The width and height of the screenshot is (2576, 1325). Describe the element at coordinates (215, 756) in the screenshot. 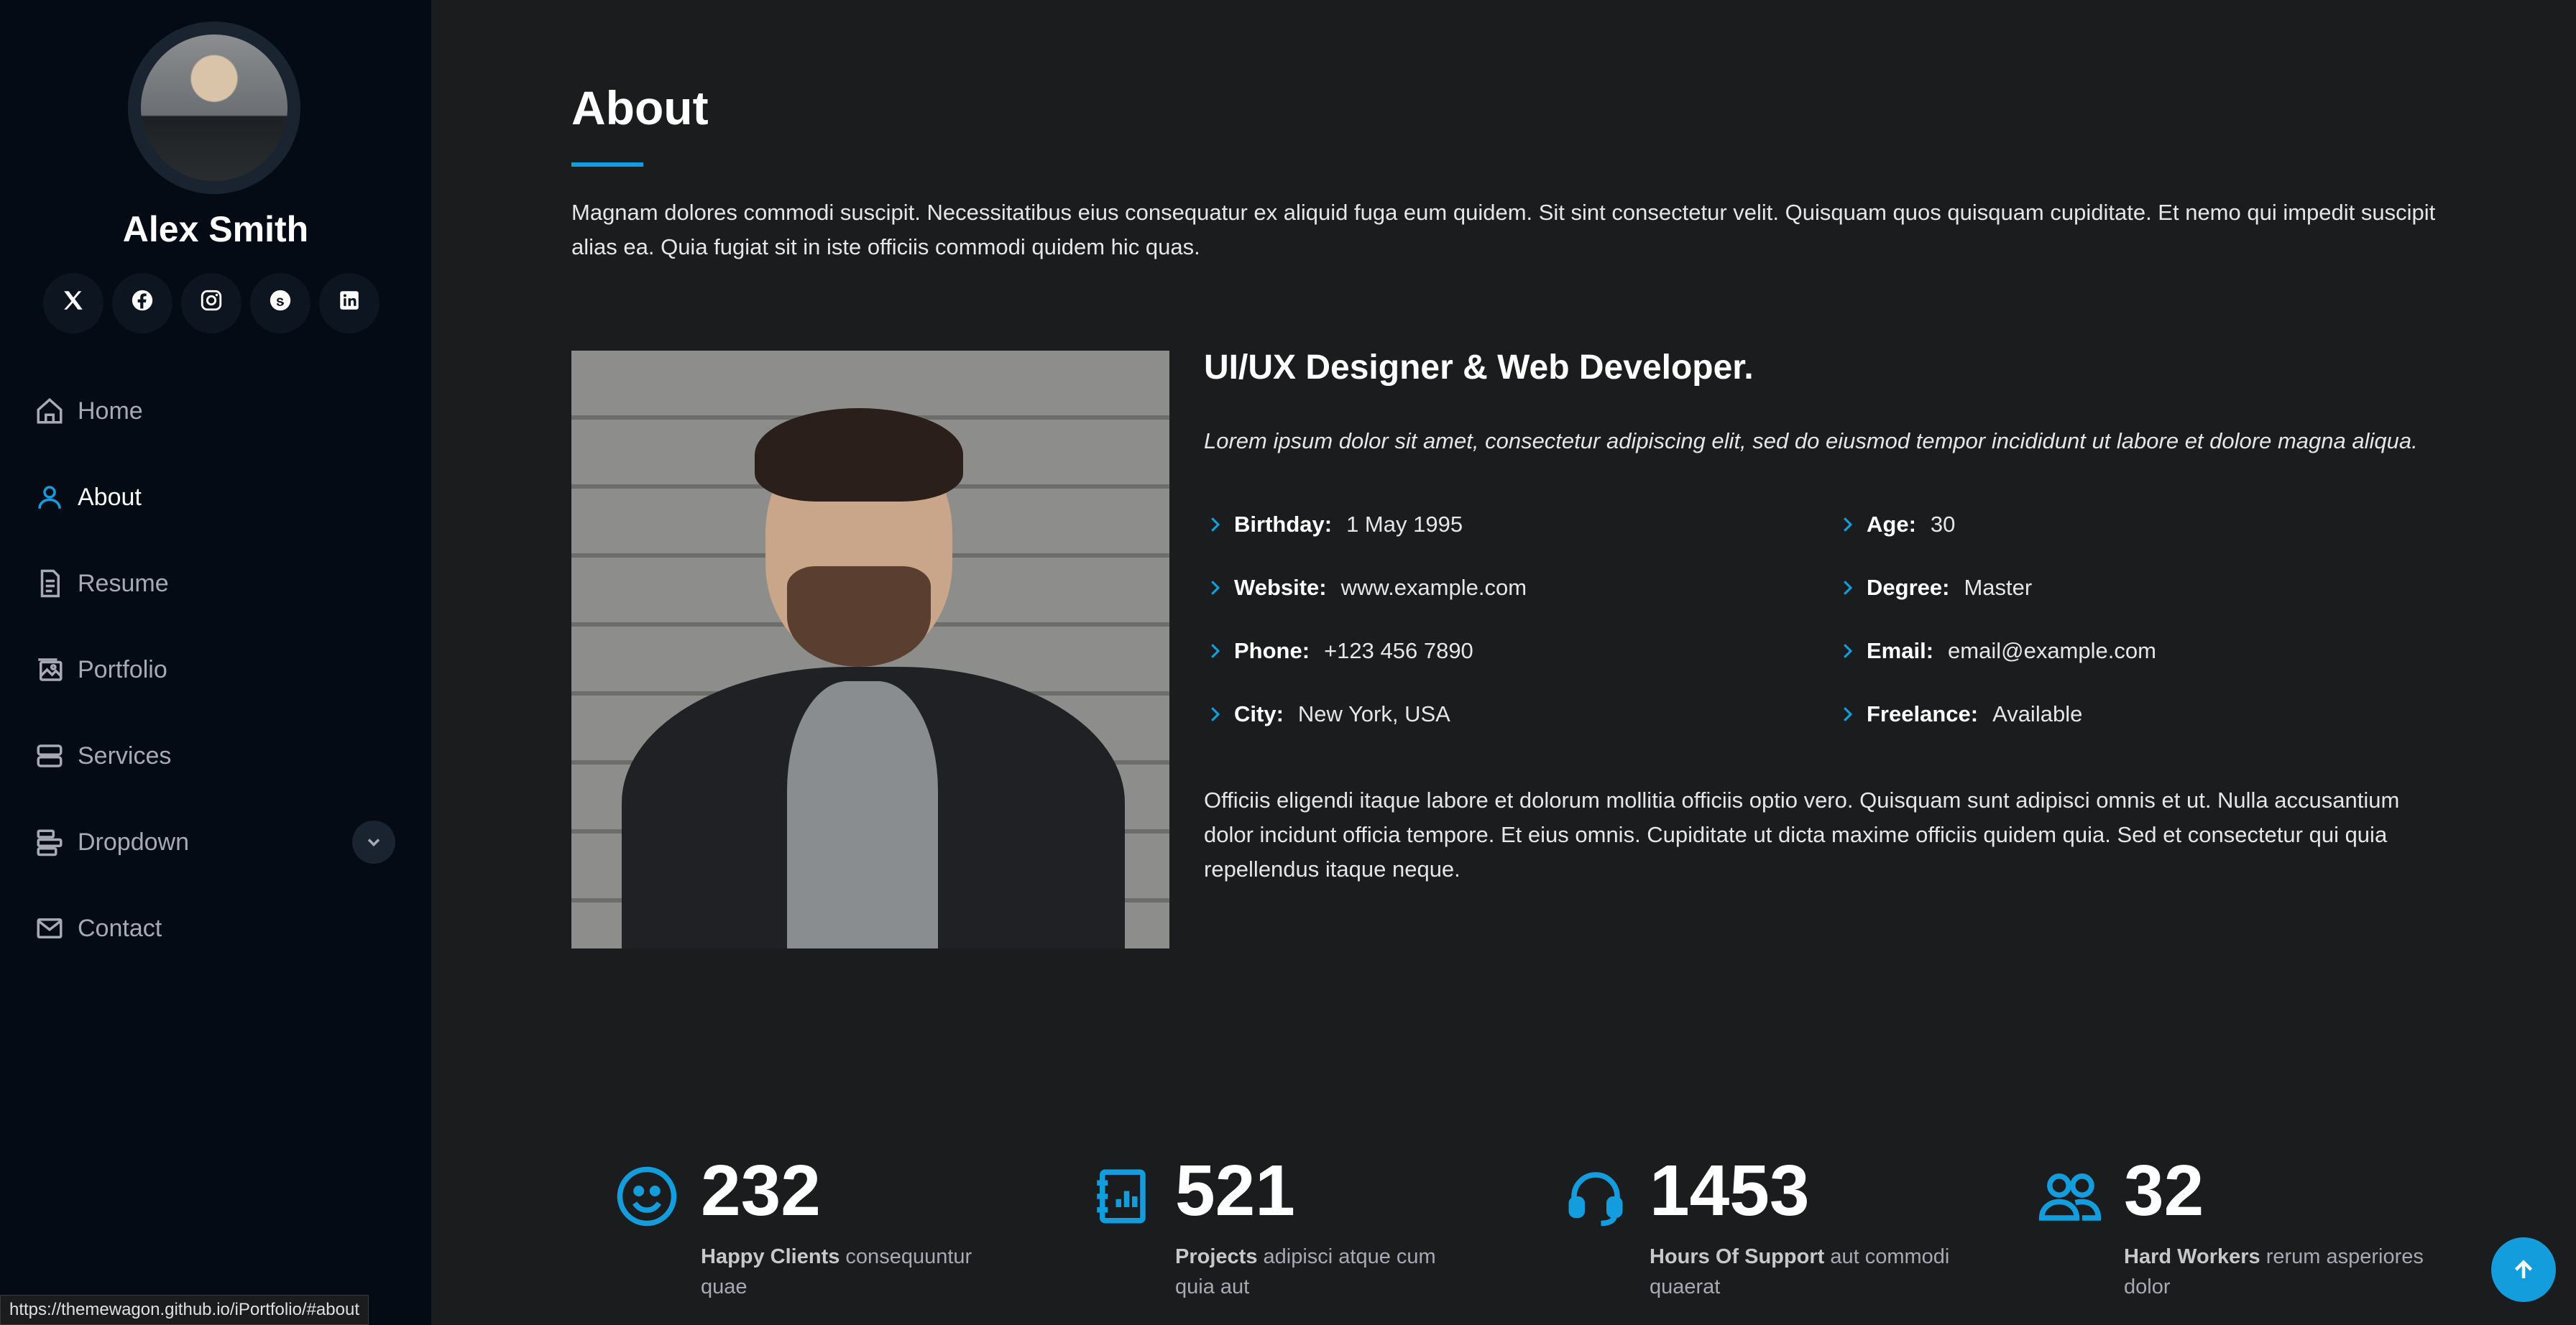

I see `nav-item-services: Services` at that location.